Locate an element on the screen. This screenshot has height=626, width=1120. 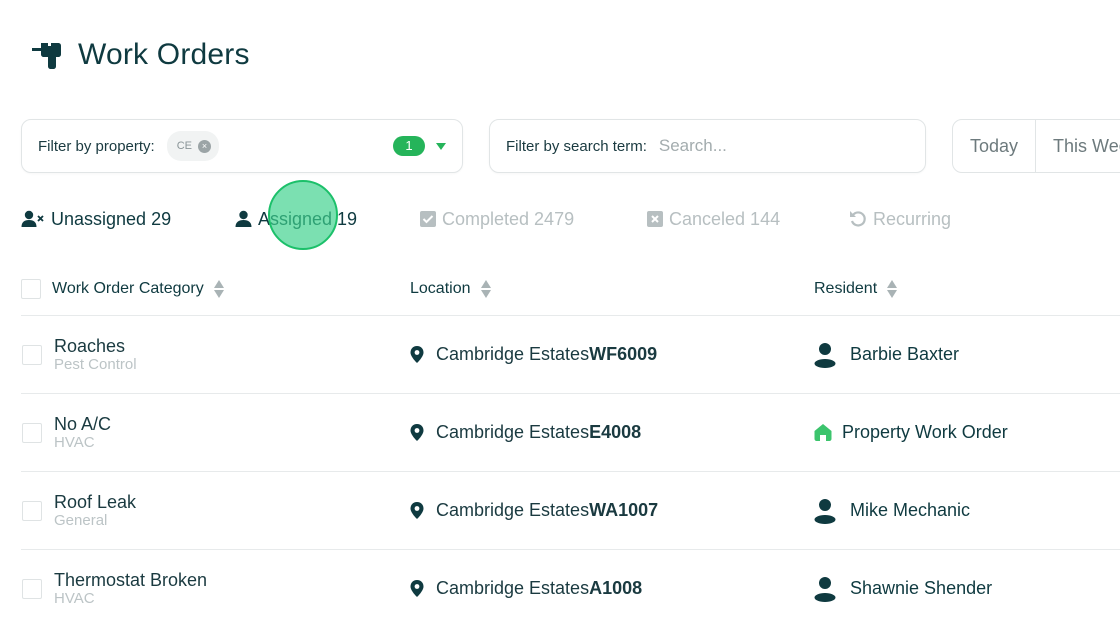
property-chip: CE × is located at coordinates (192, 146).